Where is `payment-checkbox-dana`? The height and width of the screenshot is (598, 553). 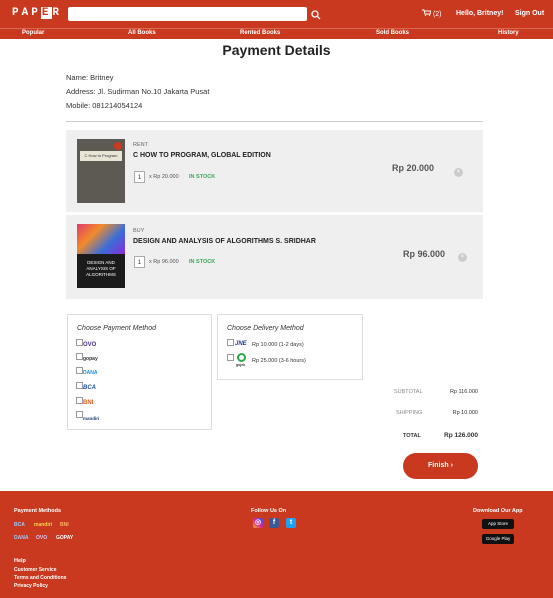
payment-checkbox-dana is located at coordinates (79, 370).